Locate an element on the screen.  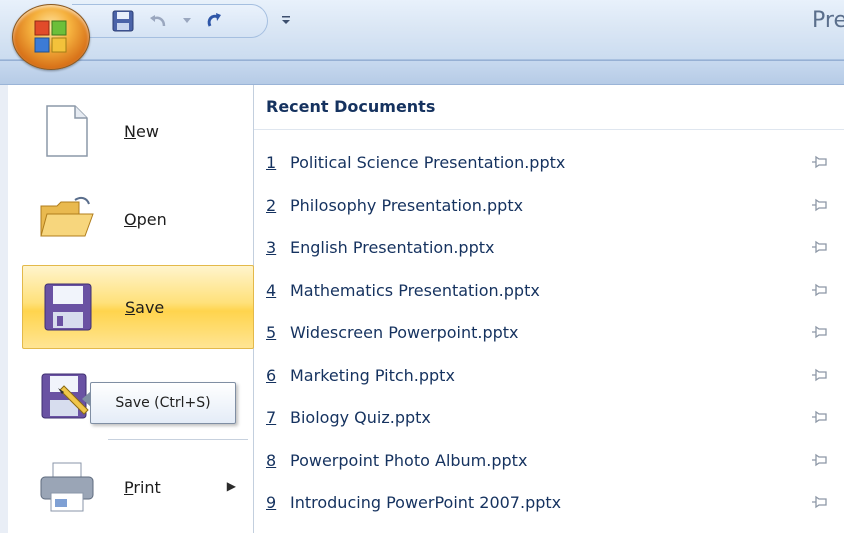
document-number: 8 is located at coordinates (271, 460).